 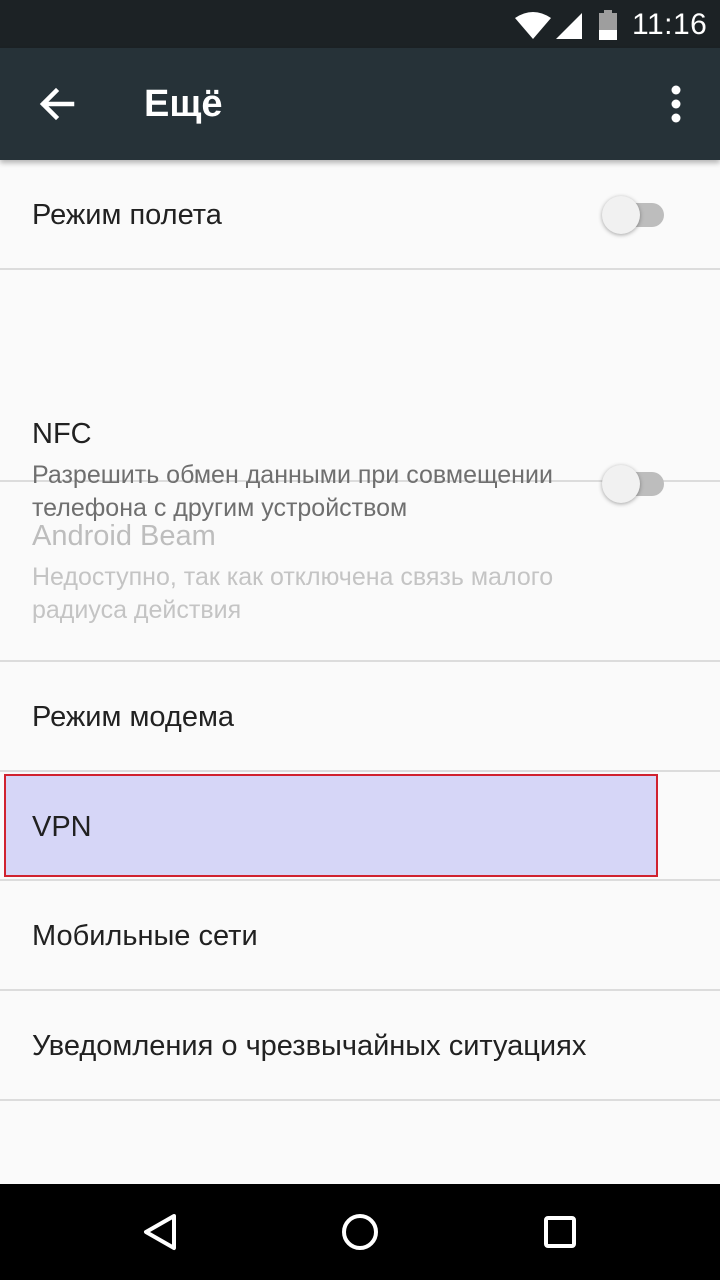 What do you see at coordinates (160, 1232) in the screenshot?
I see `back-triangle-icon` at bounding box center [160, 1232].